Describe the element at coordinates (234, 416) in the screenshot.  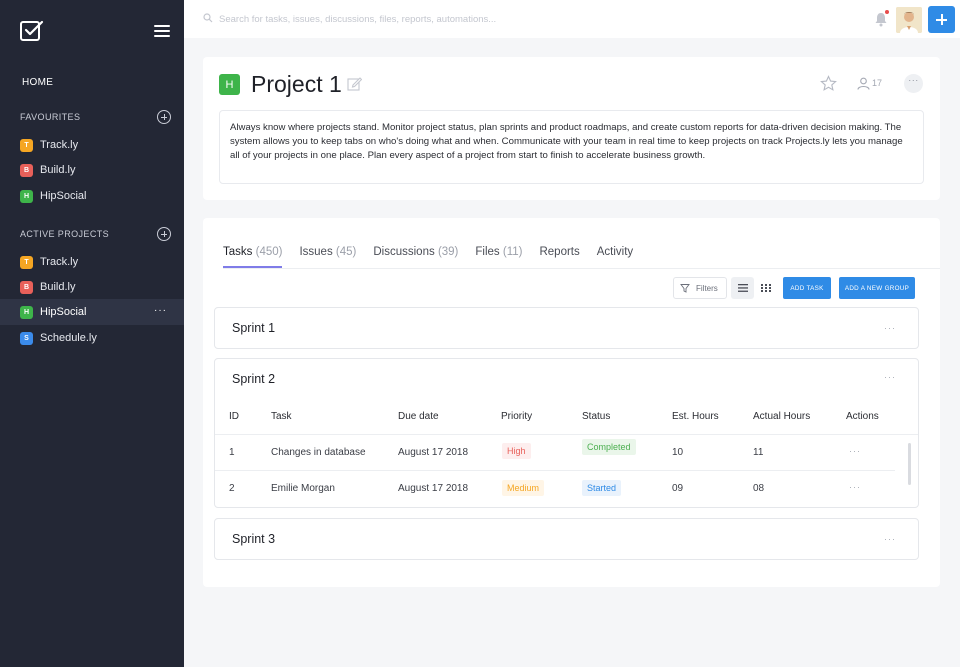
I see `column-header-id: ID` at that location.